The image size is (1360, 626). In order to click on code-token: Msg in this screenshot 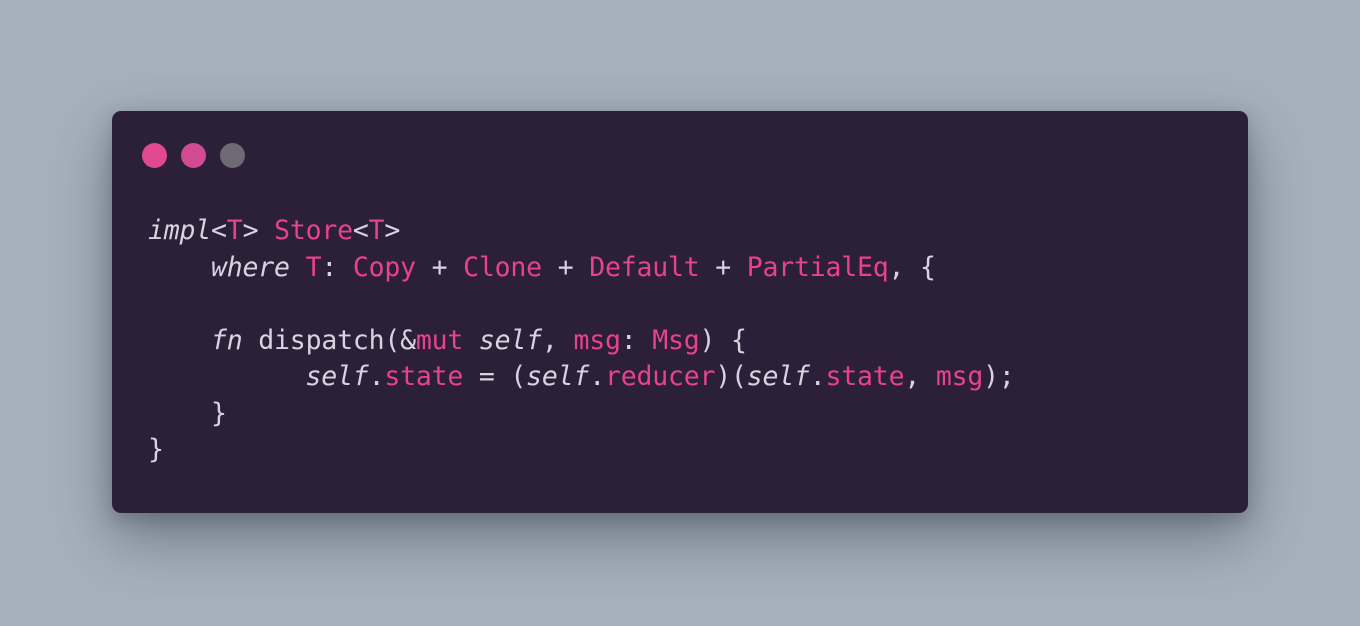, I will do `click(676, 340)`.